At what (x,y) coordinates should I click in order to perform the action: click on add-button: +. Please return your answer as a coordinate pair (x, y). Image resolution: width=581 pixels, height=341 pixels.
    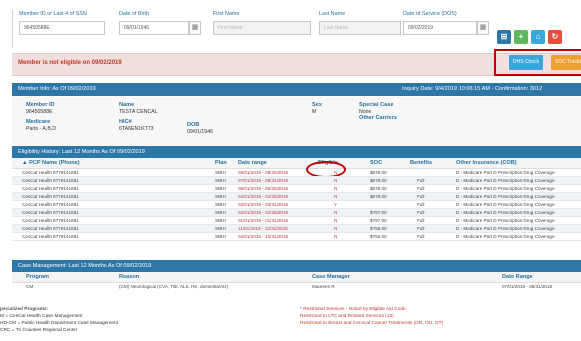
    Looking at the image, I should click on (521, 37).